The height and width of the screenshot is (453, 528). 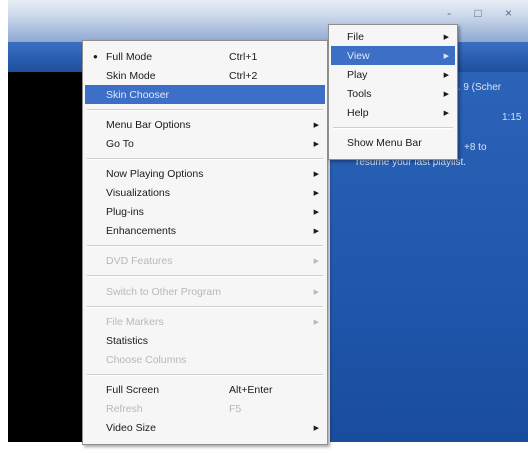 What do you see at coordinates (212, 321) in the screenshot?
I see `menu-item-file-markers: File Markers ▶` at bounding box center [212, 321].